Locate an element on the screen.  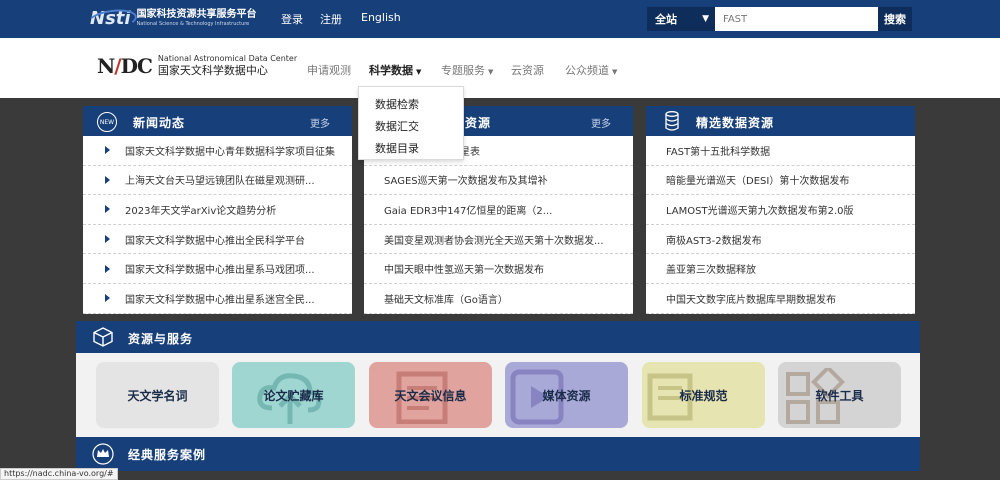
card-label: 标准规范 is located at coordinates (703, 395).